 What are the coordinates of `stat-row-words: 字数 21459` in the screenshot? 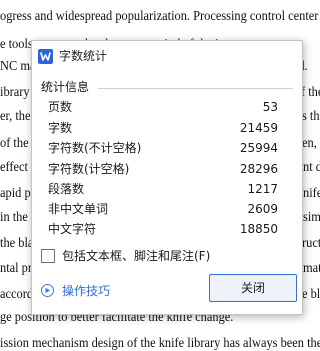 It's located at (163, 128).